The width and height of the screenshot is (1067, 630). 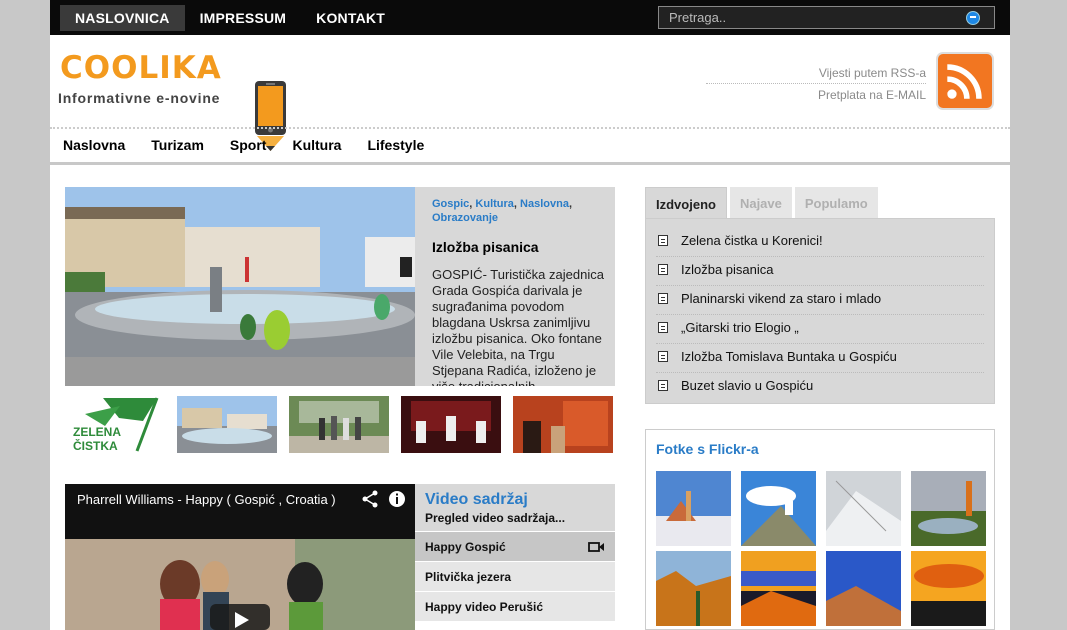 What do you see at coordinates (740, 327) in the screenshot?
I see `list-item-label: „Gitarski trio Elogio „` at bounding box center [740, 327].